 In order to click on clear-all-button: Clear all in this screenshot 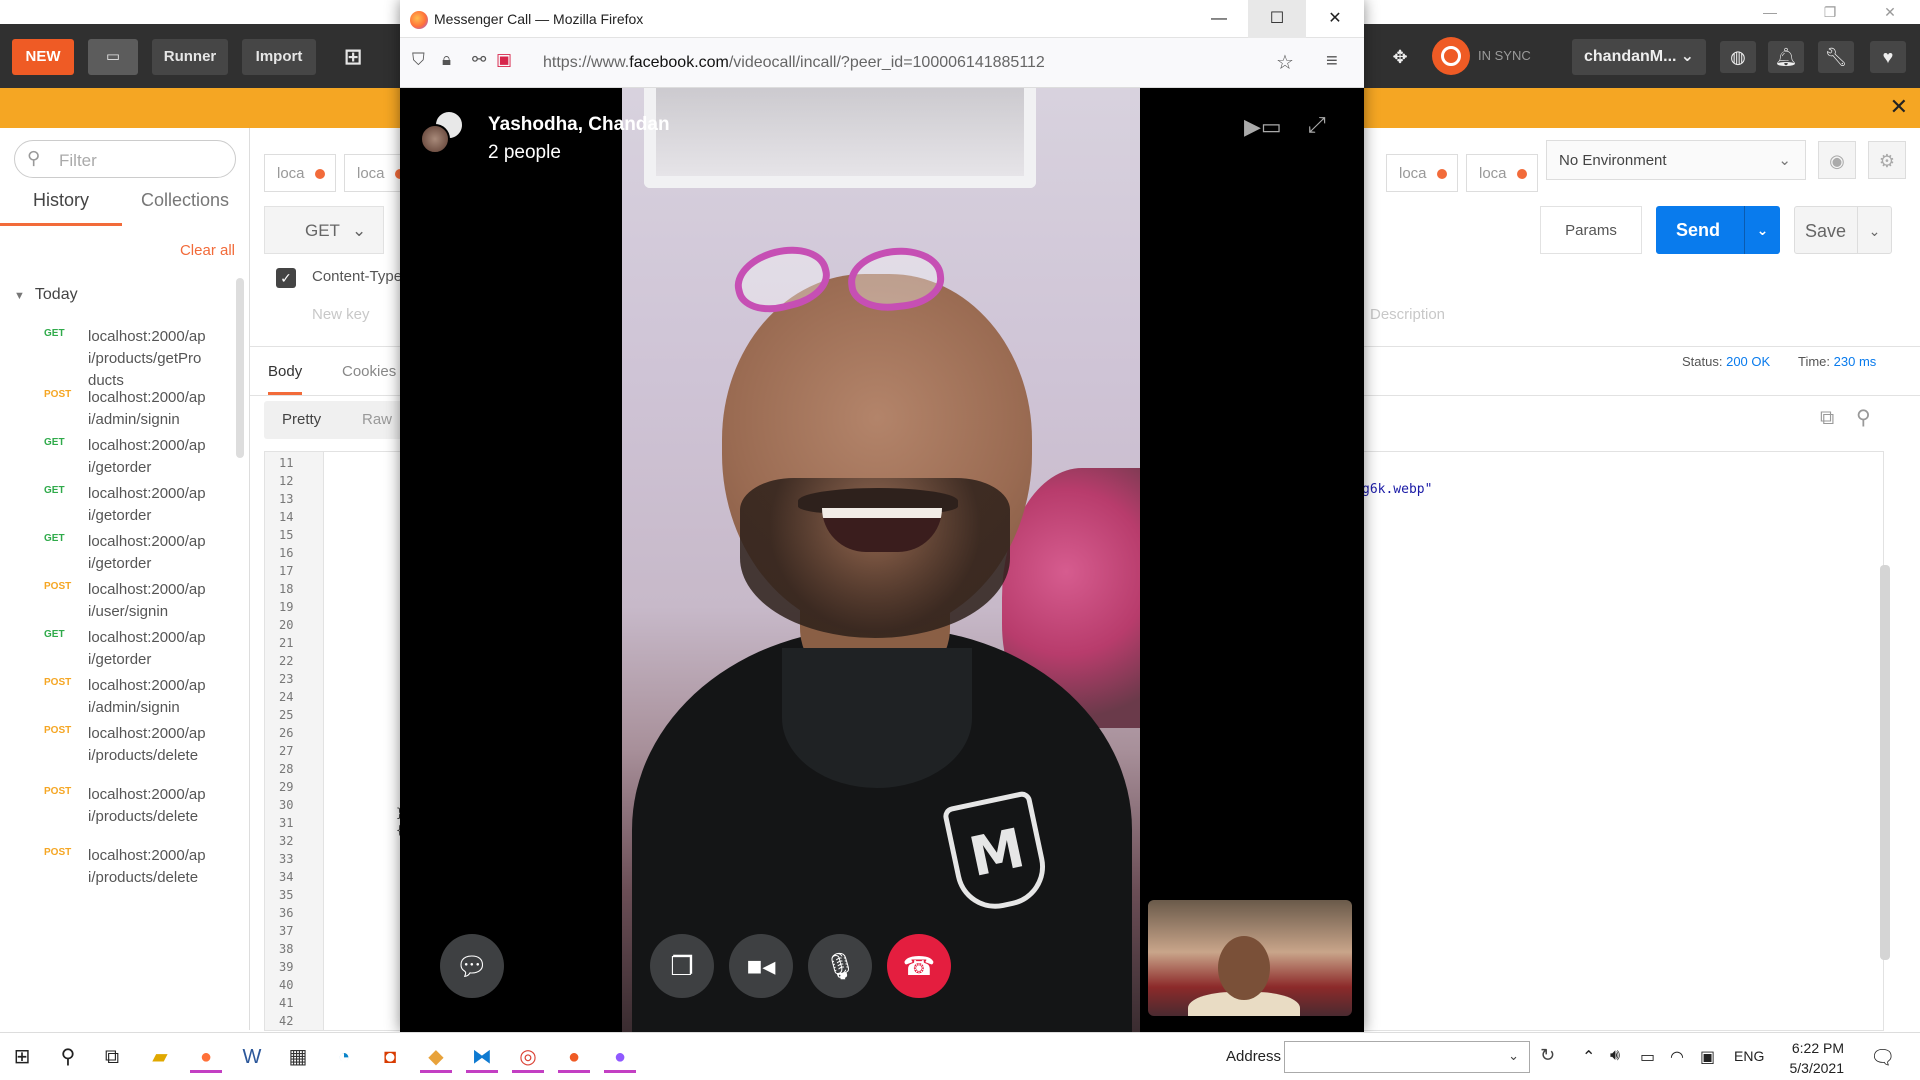, I will do `click(207, 250)`.